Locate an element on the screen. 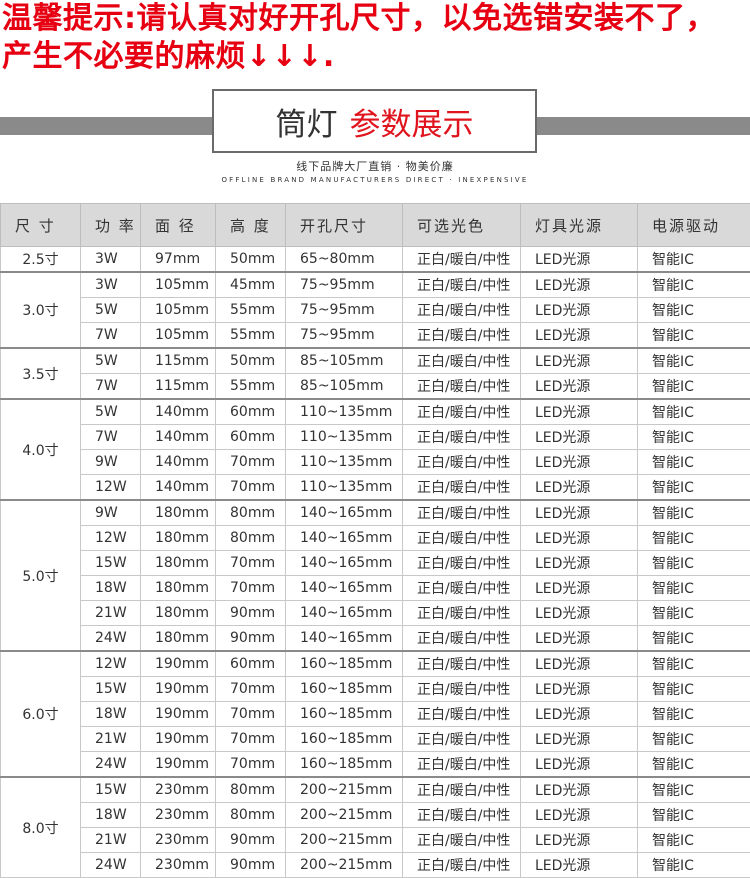  table-cell: 18W is located at coordinates (111, 588).